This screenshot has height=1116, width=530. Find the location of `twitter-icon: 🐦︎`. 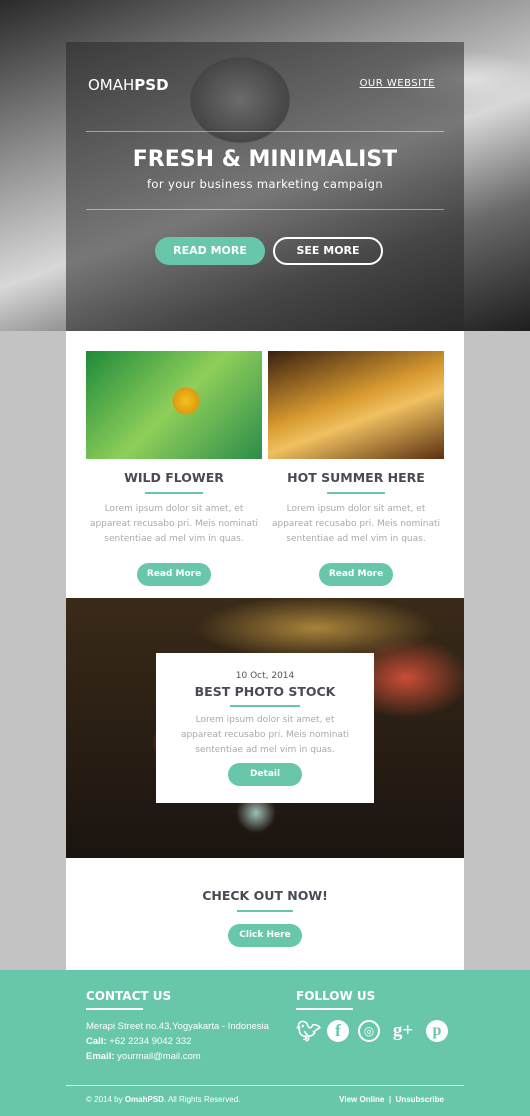

twitter-icon: 🐦︎ is located at coordinates (308, 1031).